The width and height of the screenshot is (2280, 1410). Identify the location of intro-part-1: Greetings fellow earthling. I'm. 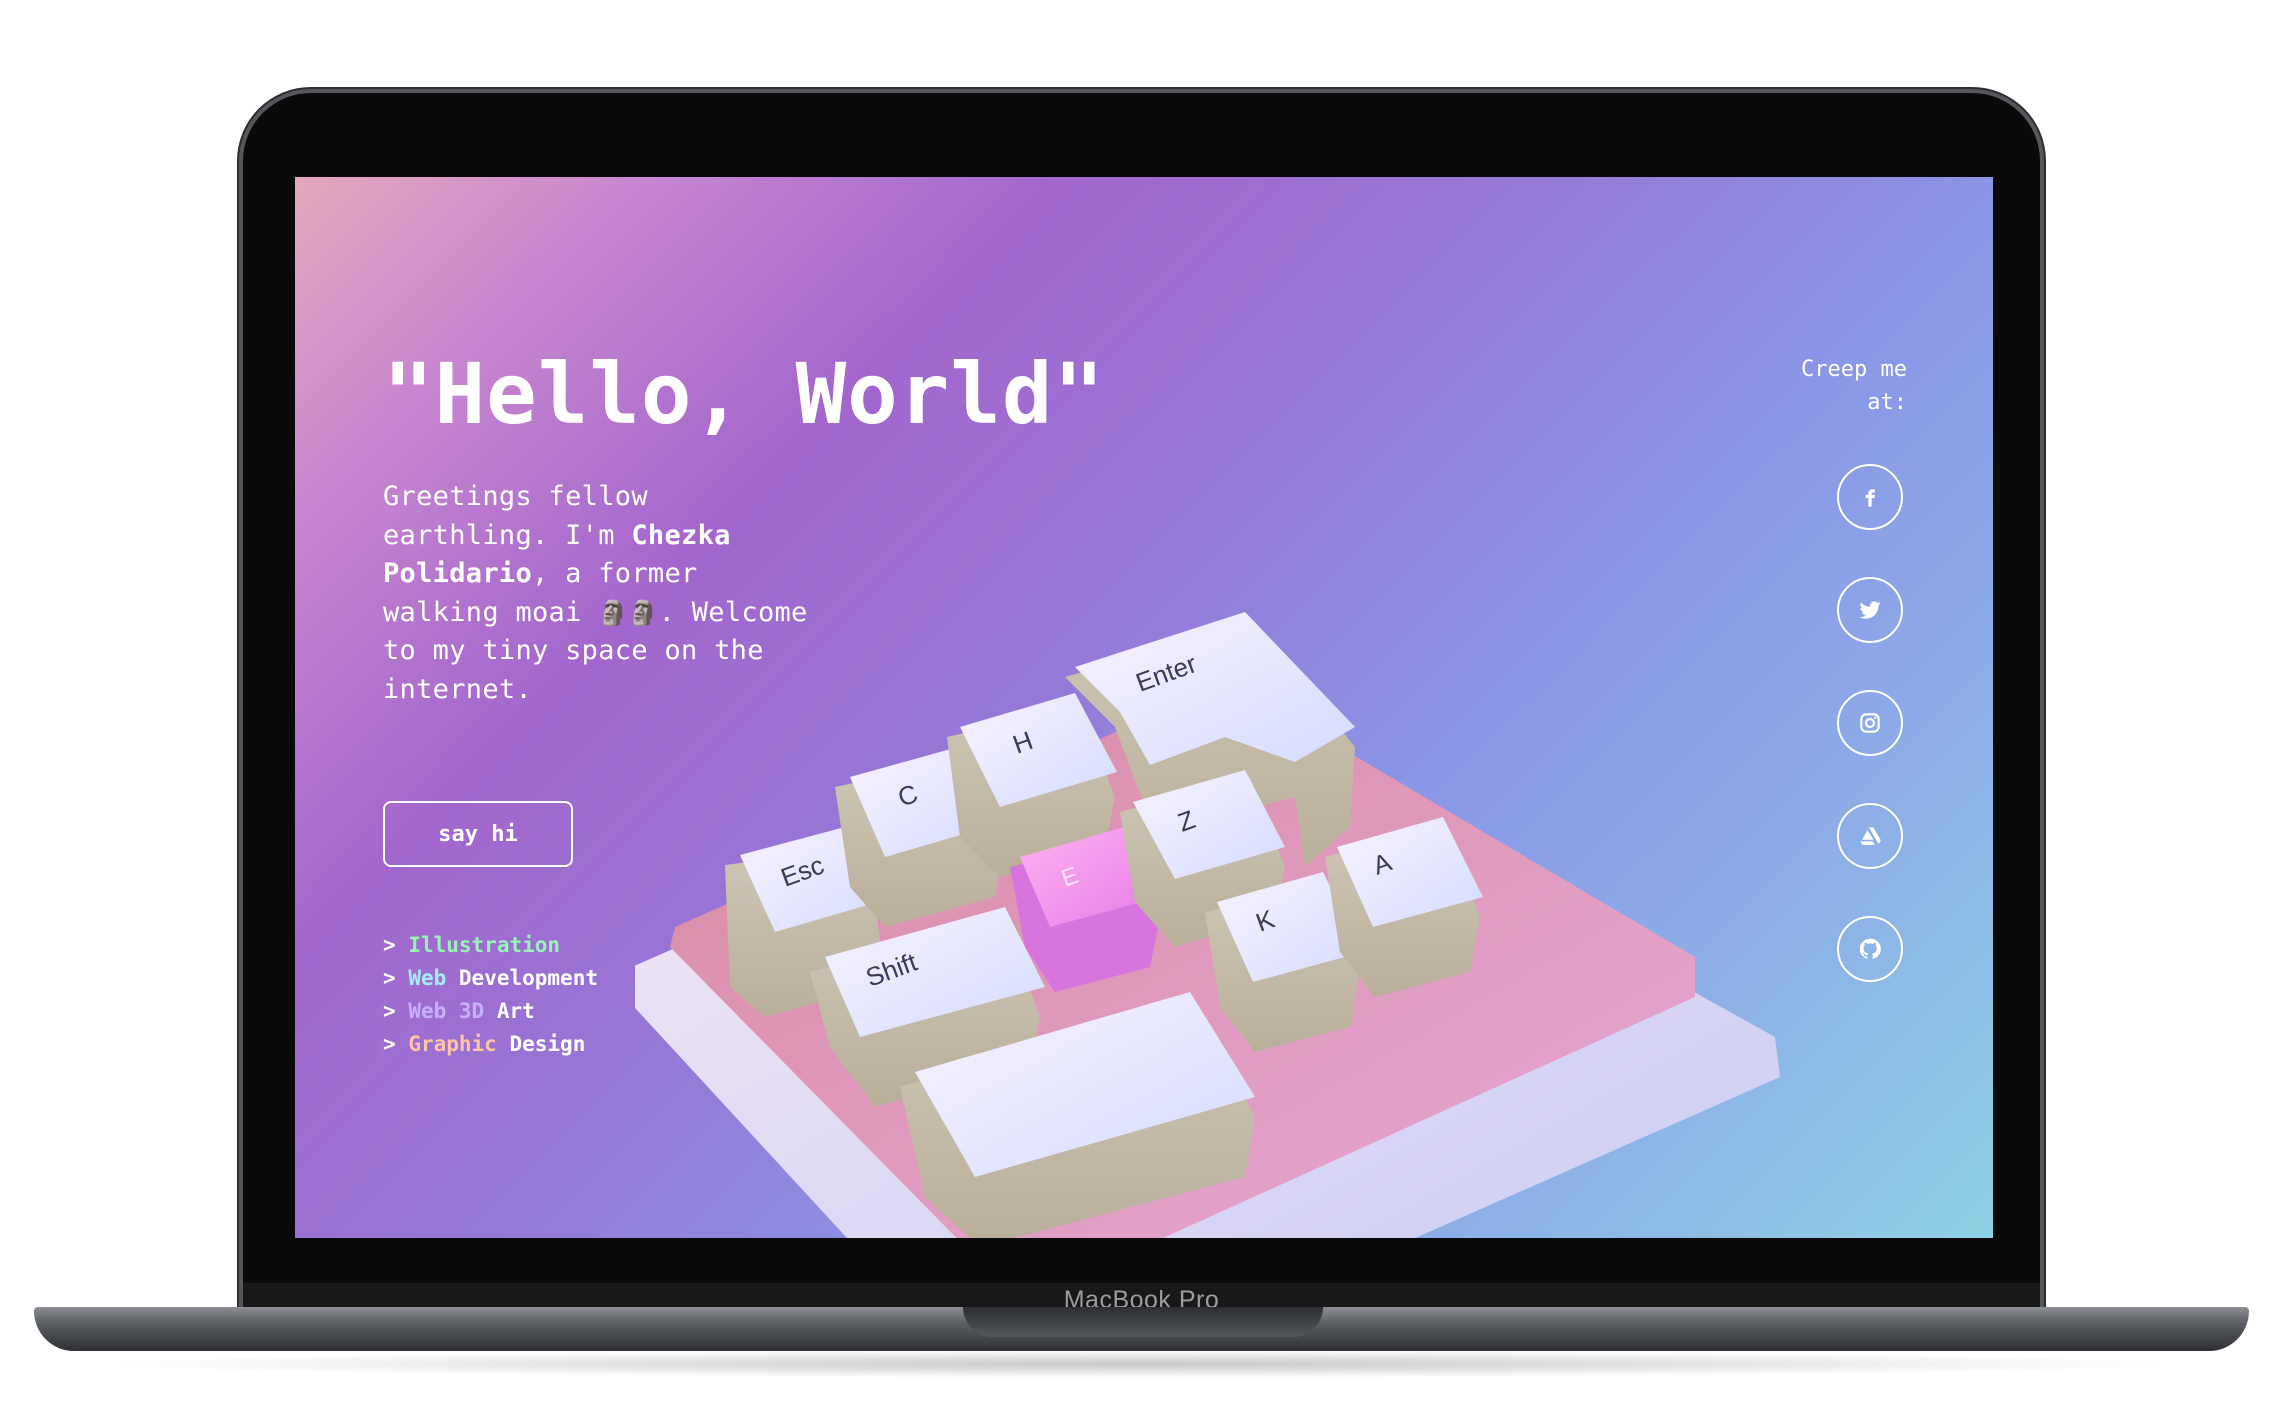
(515, 516).